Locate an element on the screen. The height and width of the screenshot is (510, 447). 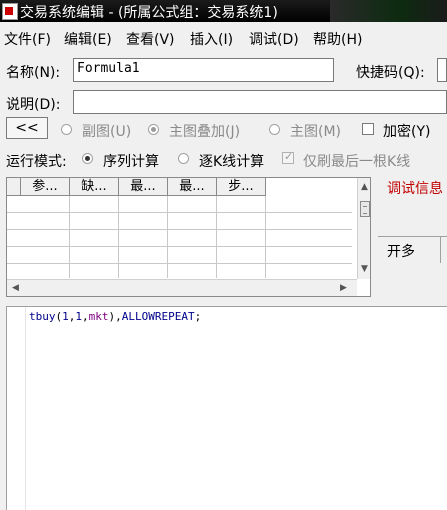
scroll-down-icon: ▼ is located at coordinates (364, 269).